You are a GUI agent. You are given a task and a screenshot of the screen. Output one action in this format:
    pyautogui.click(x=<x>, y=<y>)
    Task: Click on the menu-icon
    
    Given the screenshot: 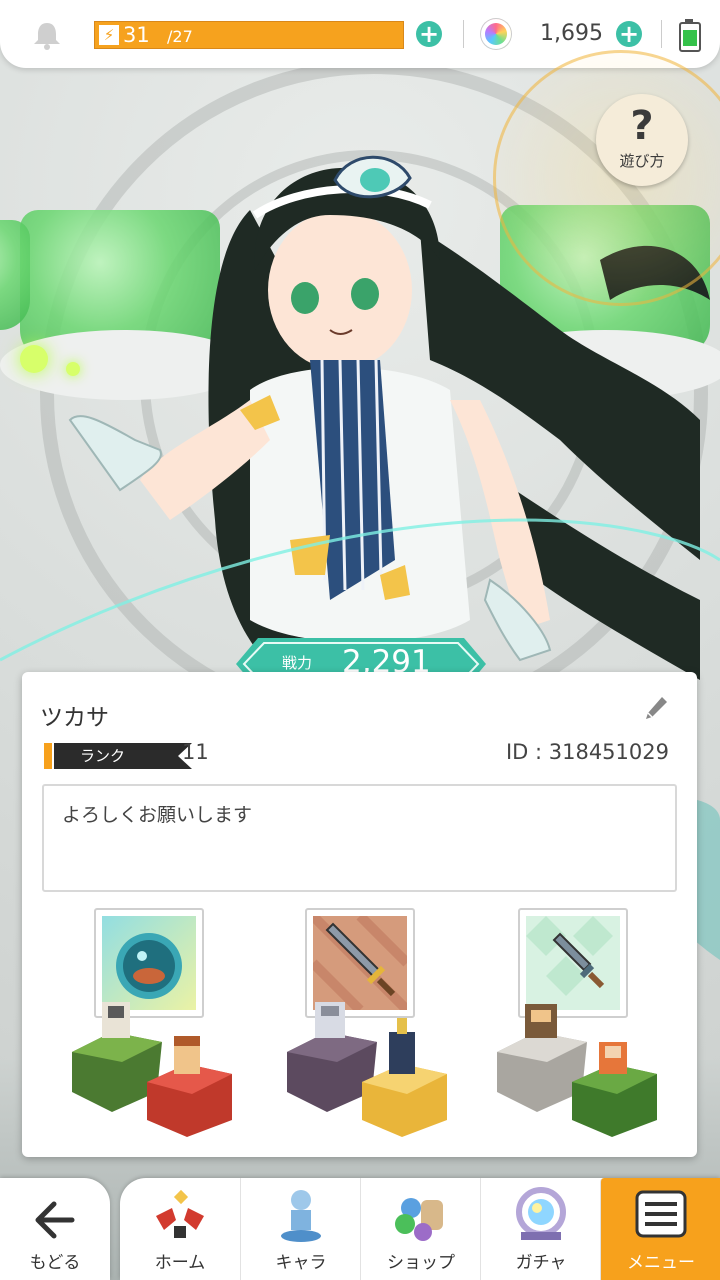 What is the action you would take?
    pyautogui.click(x=661, y=1214)
    